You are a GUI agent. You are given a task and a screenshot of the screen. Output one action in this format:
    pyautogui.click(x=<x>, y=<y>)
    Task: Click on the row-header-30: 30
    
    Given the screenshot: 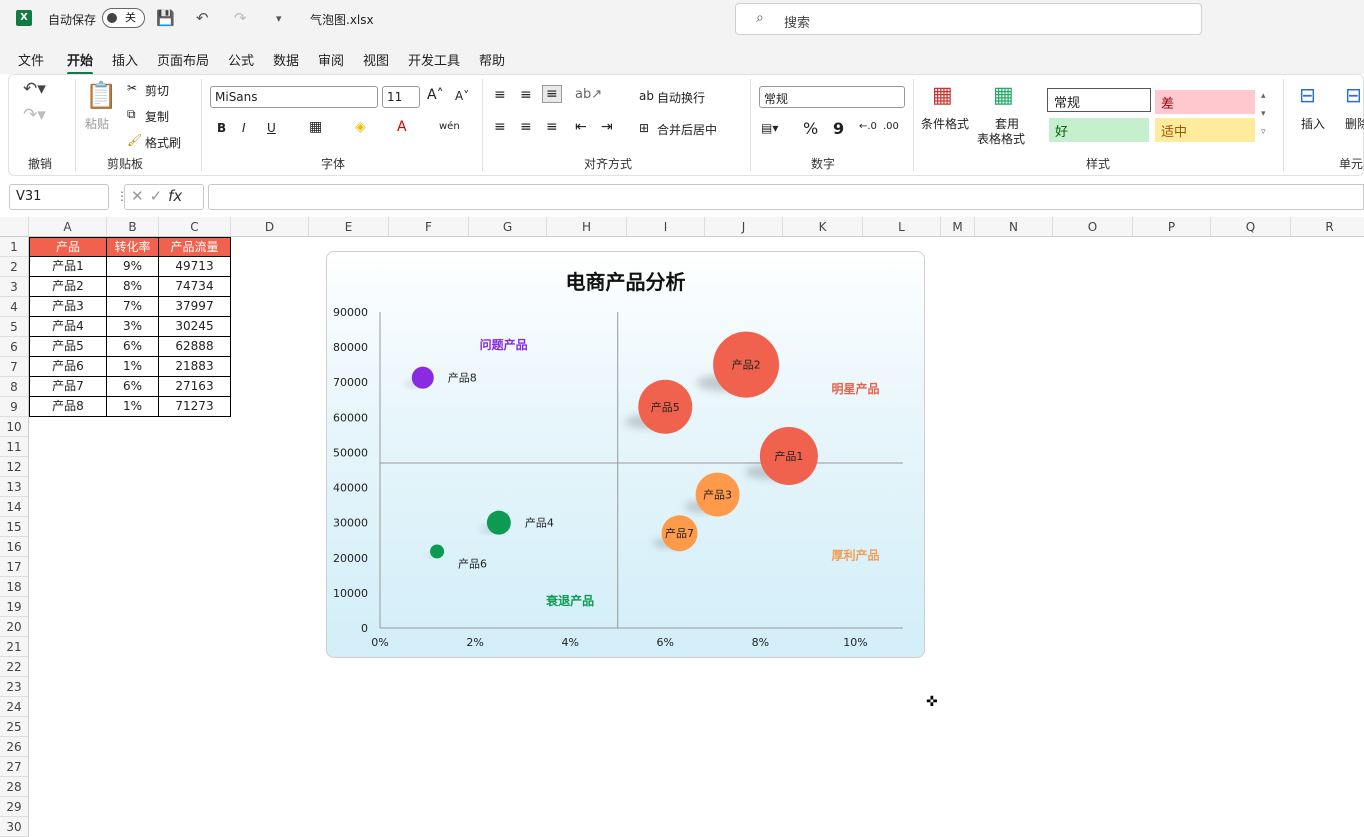 What is the action you would take?
    pyautogui.click(x=14, y=827)
    